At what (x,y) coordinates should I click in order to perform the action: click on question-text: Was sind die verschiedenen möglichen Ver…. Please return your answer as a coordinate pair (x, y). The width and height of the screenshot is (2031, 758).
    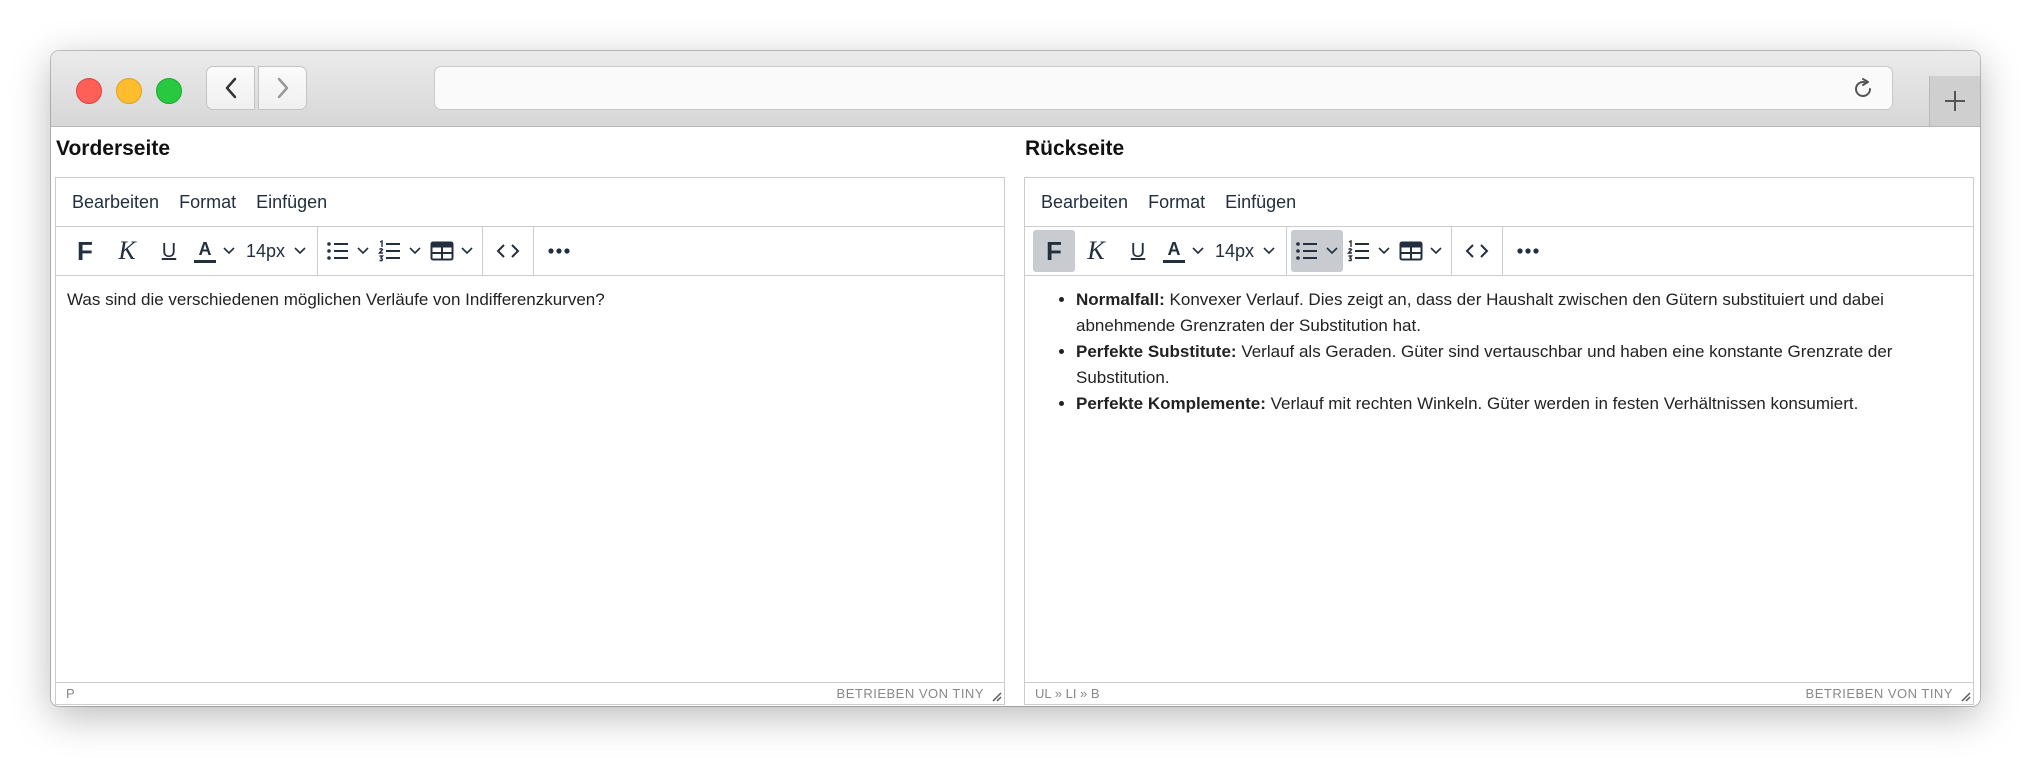
    Looking at the image, I should click on (336, 299).